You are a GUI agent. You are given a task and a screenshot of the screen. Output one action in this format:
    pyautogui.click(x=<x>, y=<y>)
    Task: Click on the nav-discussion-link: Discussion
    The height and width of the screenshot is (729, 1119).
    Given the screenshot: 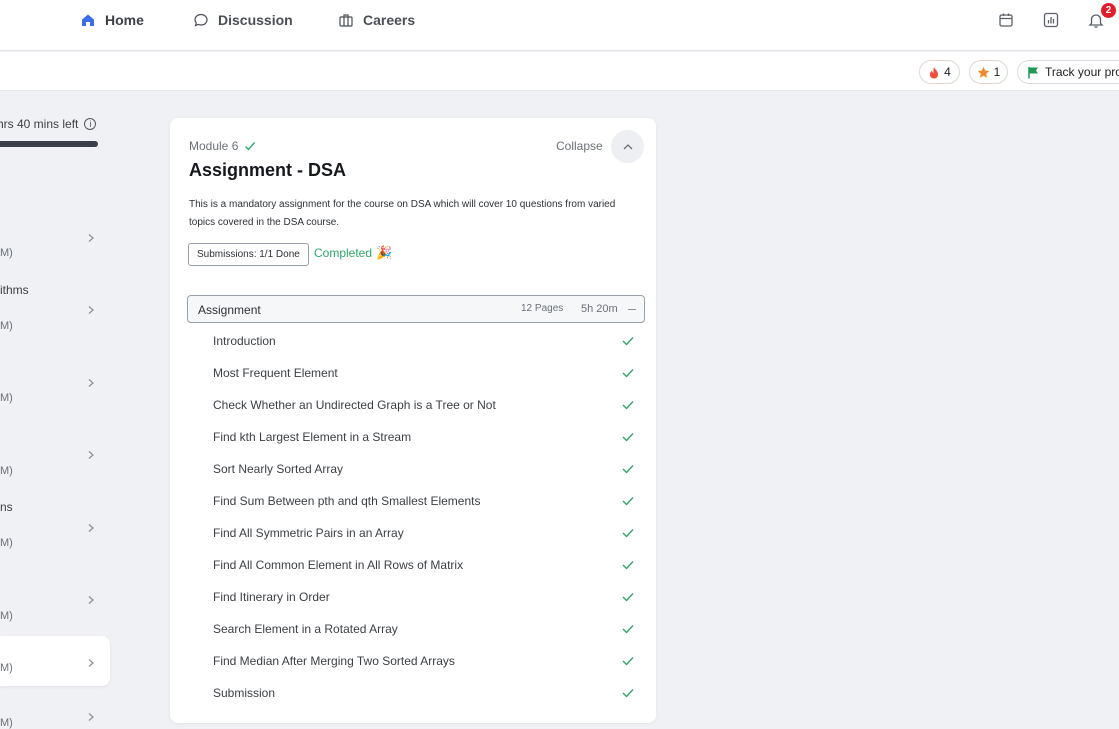 What is the action you would take?
    pyautogui.click(x=243, y=20)
    